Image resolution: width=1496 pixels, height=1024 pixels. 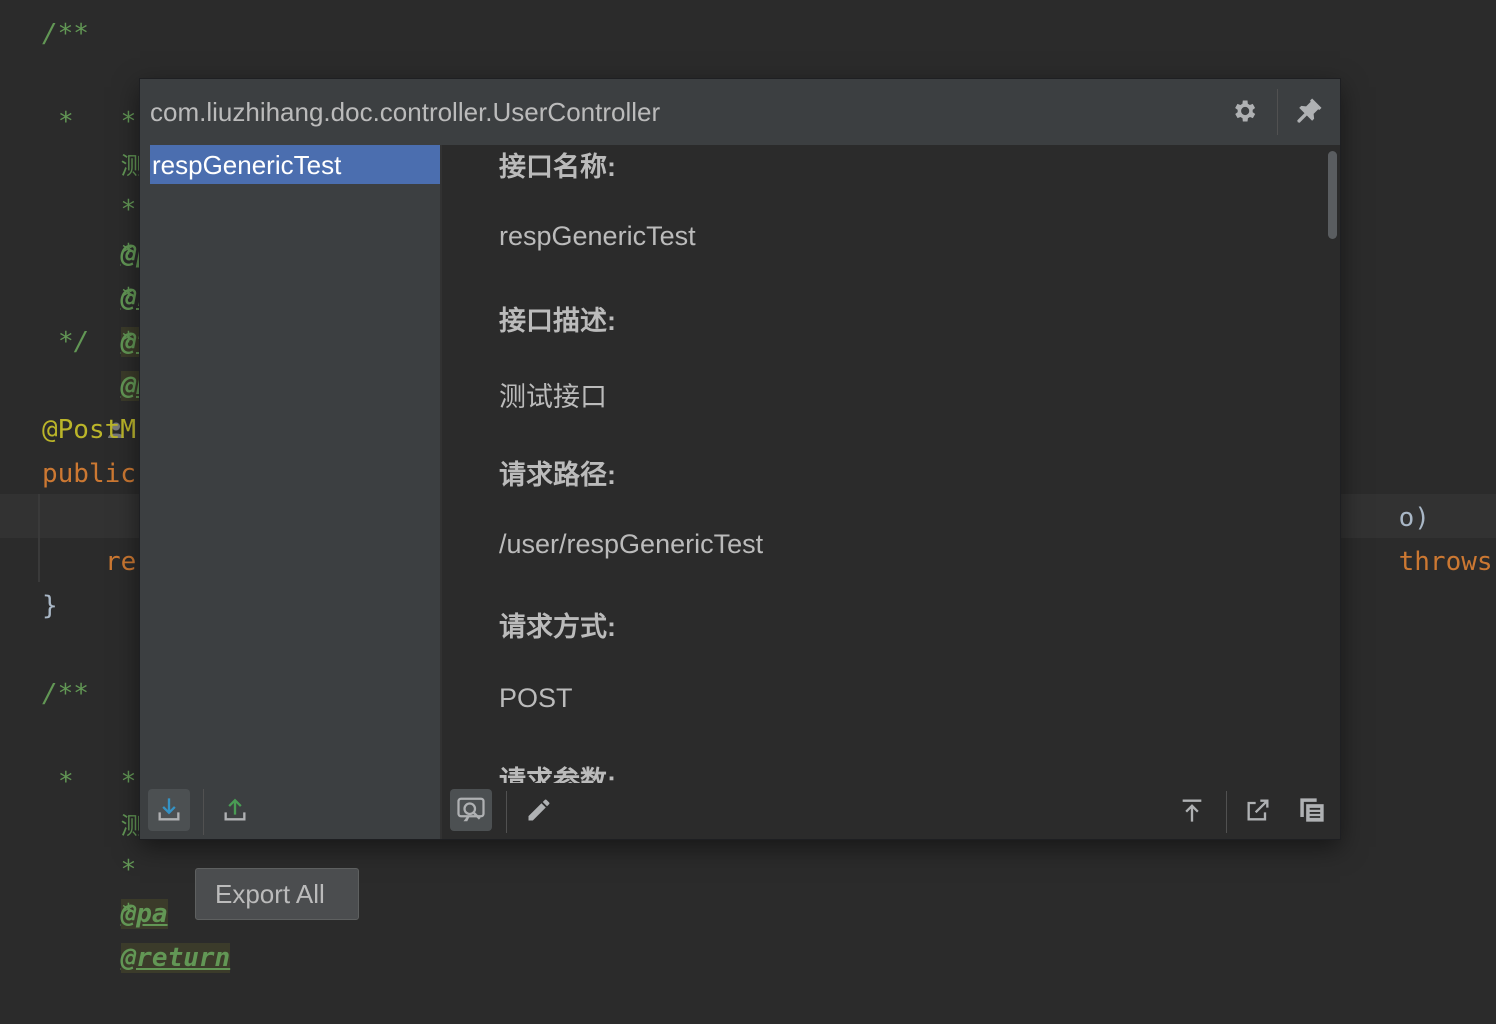 I want to click on tooltip-text: Export All, so click(x=270, y=894).